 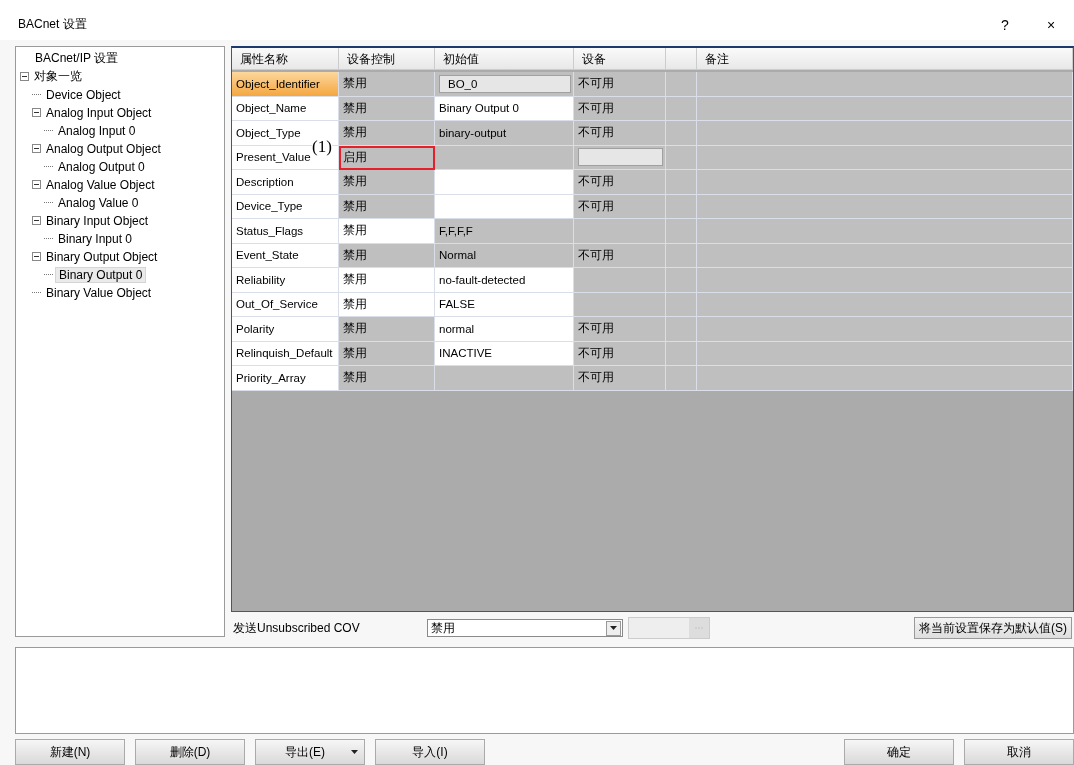 What do you see at coordinates (99, 292) in the screenshot?
I see `tree-item: Binary Value Object` at bounding box center [99, 292].